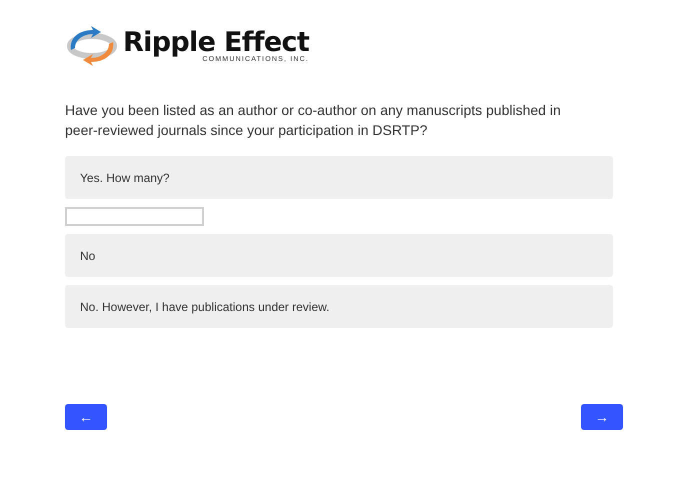 This screenshot has width=688, height=487. I want to click on answer-option: Yes. How many?, so click(339, 177).